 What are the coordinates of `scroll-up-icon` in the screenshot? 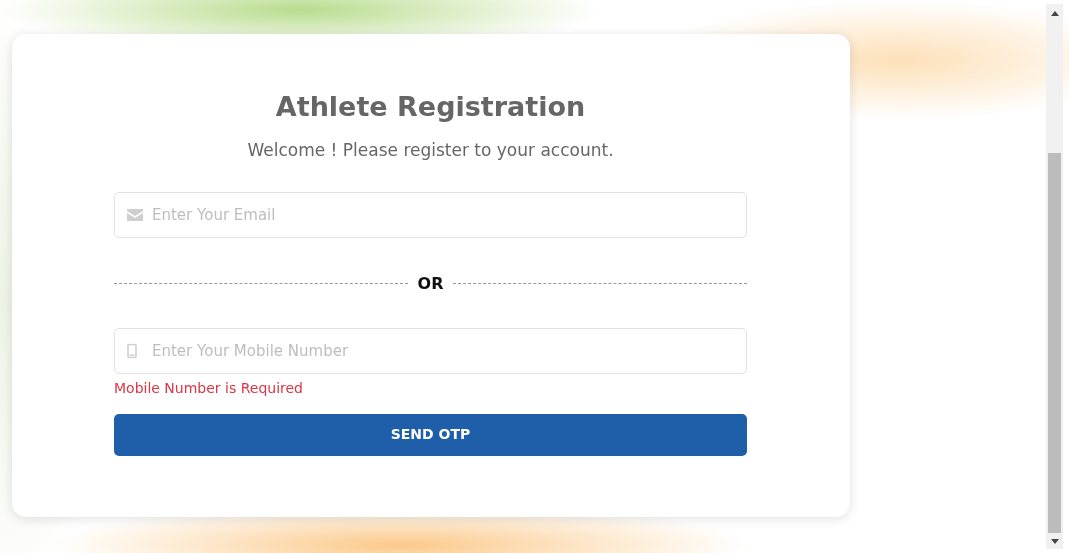 It's located at (1054, 13).